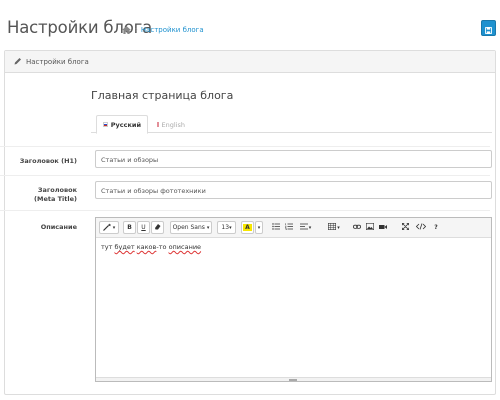  I want to click on tab-russian: Русский, so click(122, 124).